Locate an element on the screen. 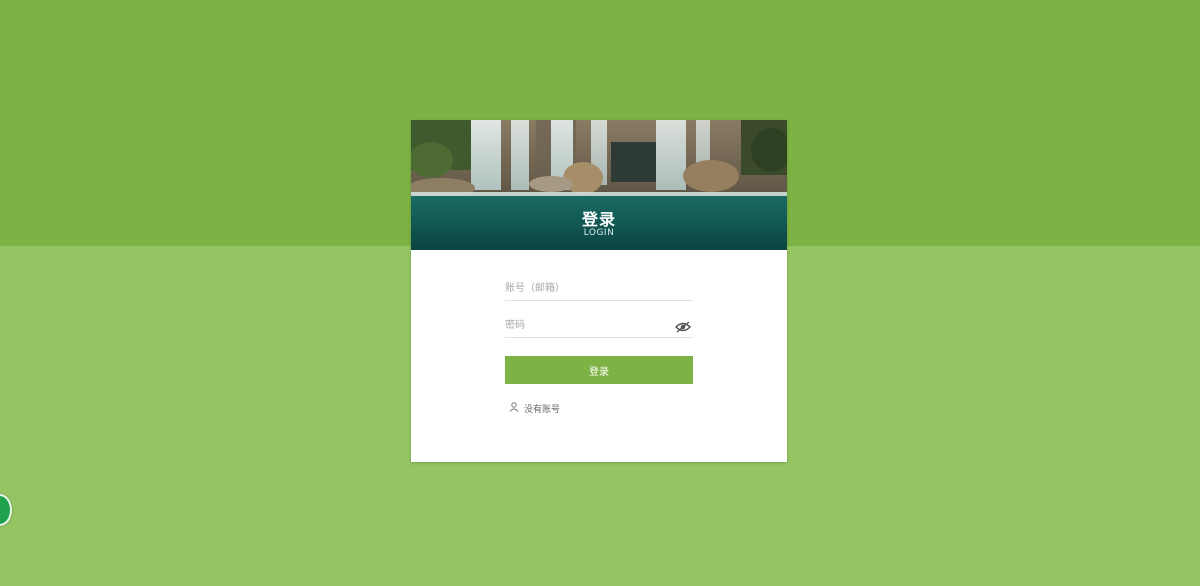 The height and width of the screenshot is (586, 1200). login-subtitle: LOGIN is located at coordinates (599, 233).